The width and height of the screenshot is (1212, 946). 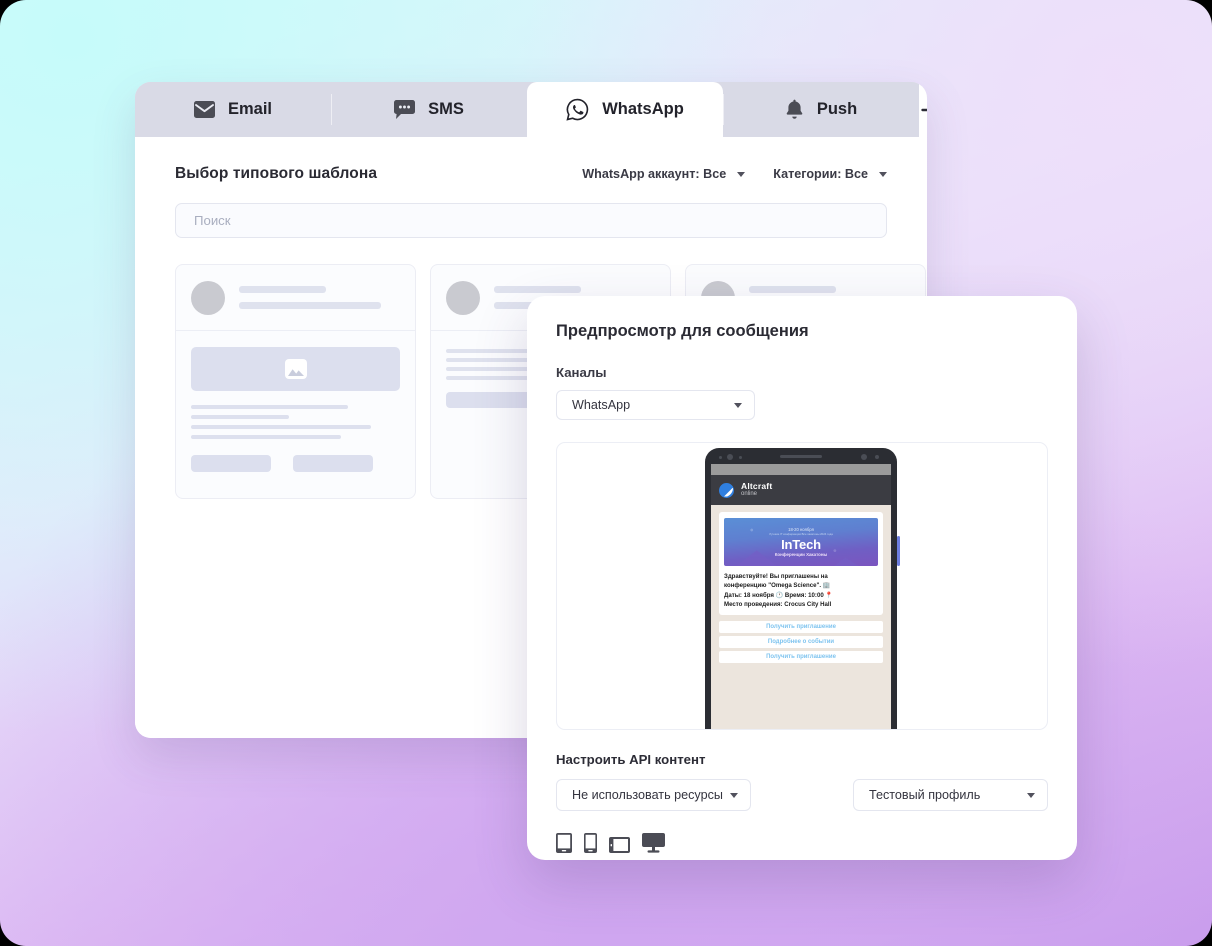 I want to click on card-header, so click(x=295, y=298).